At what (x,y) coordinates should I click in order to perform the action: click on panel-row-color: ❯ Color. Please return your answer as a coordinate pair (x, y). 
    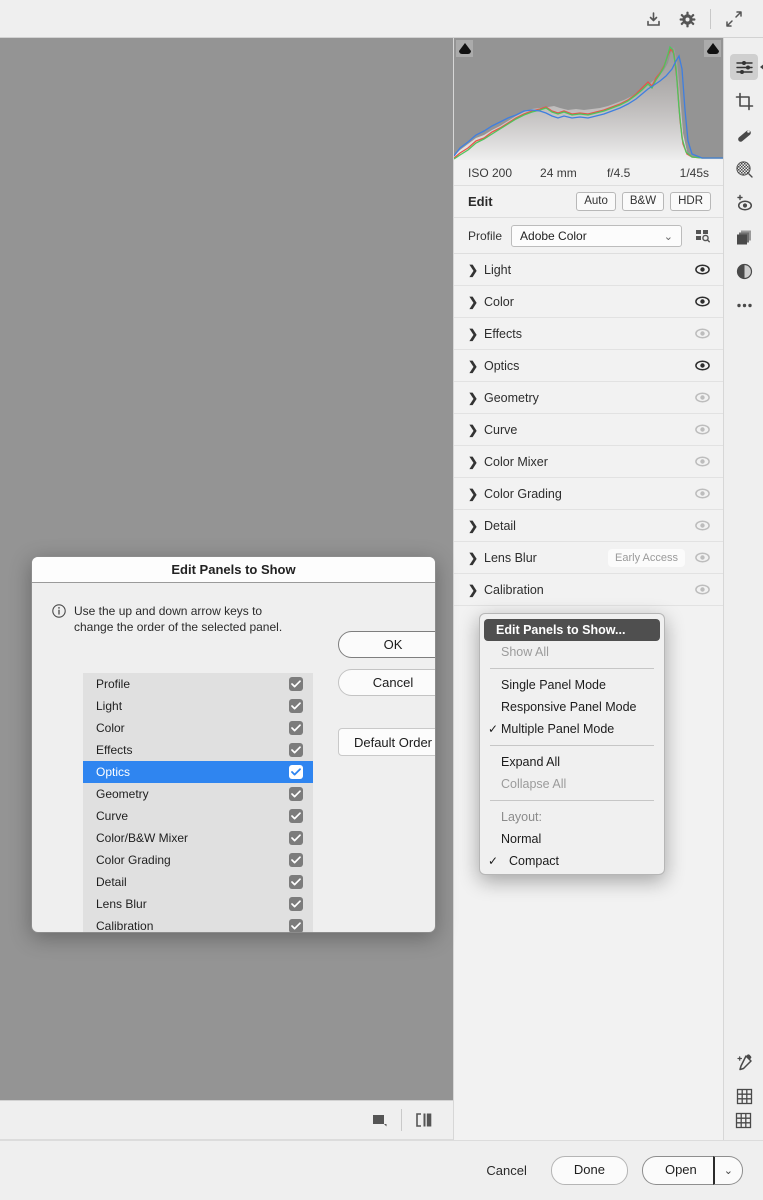
    Looking at the image, I should click on (588, 302).